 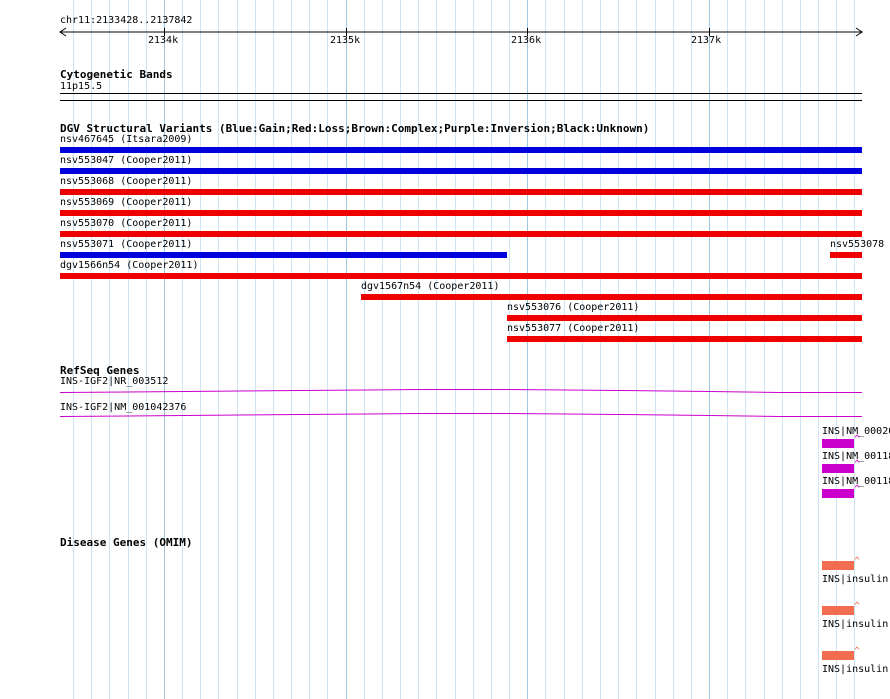 What do you see at coordinates (345, 40) in the screenshot?
I see `ruler-tick-label: 2135k` at bounding box center [345, 40].